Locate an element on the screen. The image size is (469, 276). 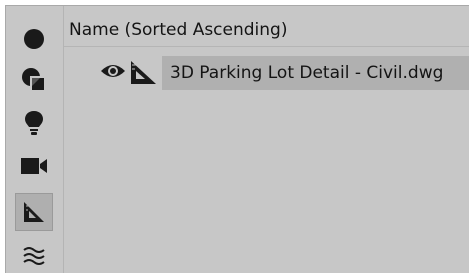
file-name-label: 3D Parking Lot Detail - Civil.dwg is located at coordinates (307, 73).